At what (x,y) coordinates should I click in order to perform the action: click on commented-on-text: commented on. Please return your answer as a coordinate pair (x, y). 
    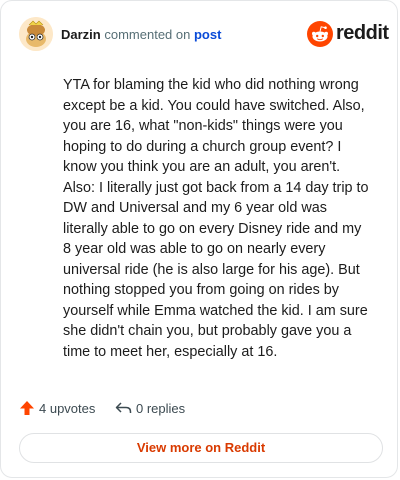
    Looking at the image, I should click on (147, 34).